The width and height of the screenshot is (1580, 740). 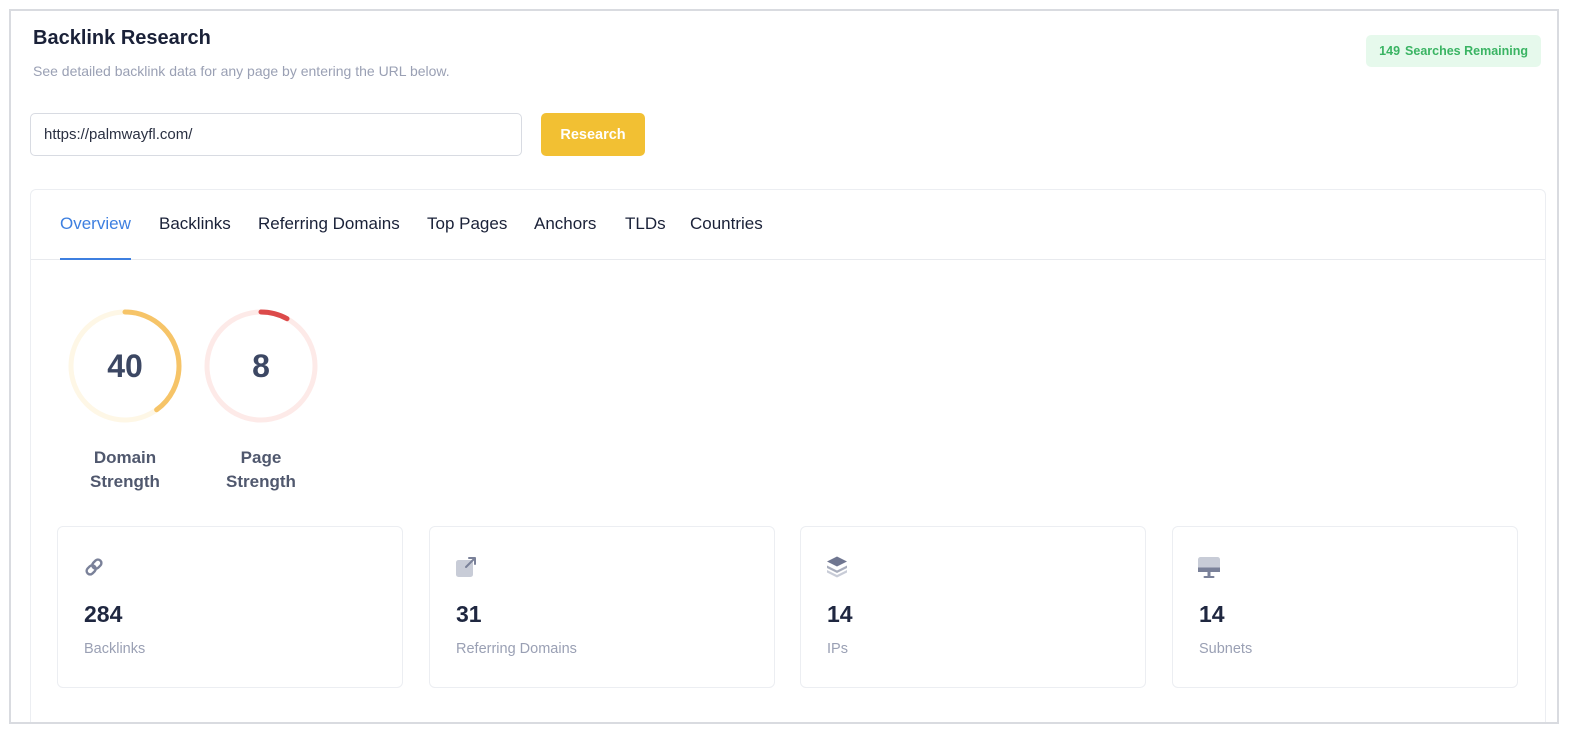 What do you see at coordinates (230, 607) in the screenshot?
I see `stat-card-backlinks: 284 Backlinks` at bounding box center [230, 607].